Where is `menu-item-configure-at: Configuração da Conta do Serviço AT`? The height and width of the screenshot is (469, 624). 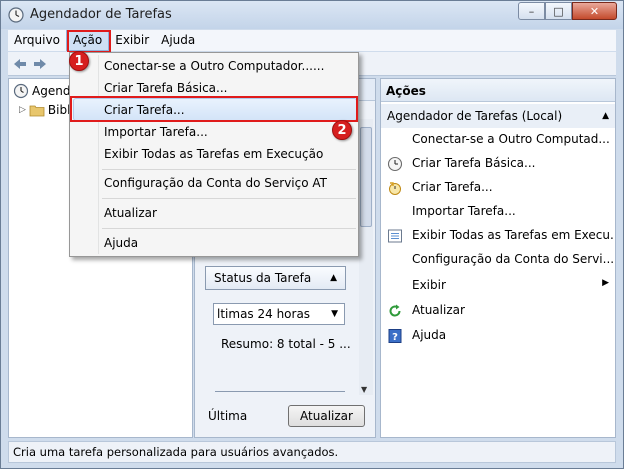
menu-item-configure-at: Configuração da Conta do Serviço AT is located at coordinates (215, 183).